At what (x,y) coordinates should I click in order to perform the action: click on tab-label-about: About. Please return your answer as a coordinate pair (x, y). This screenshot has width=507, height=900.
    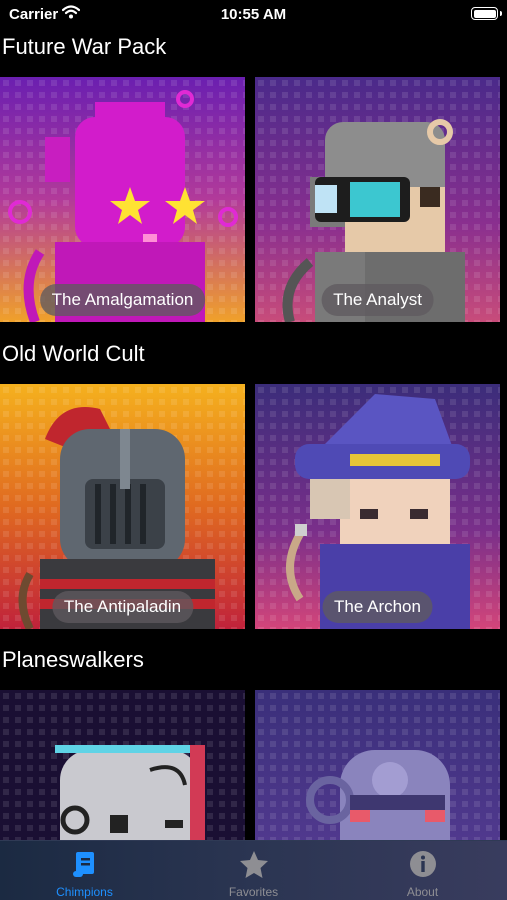
    Looking at the image, I should click on (422, 892).